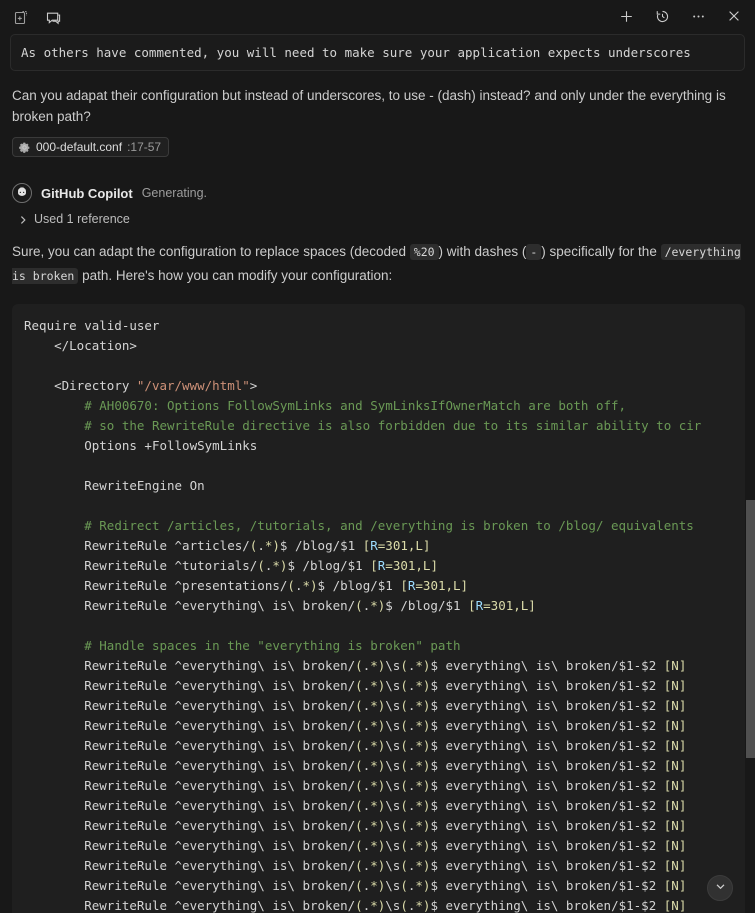  What do you see at coordinates (750, 473) in the screenshot?
I see `chat-scrollbar` at bounding box center [750, 473].